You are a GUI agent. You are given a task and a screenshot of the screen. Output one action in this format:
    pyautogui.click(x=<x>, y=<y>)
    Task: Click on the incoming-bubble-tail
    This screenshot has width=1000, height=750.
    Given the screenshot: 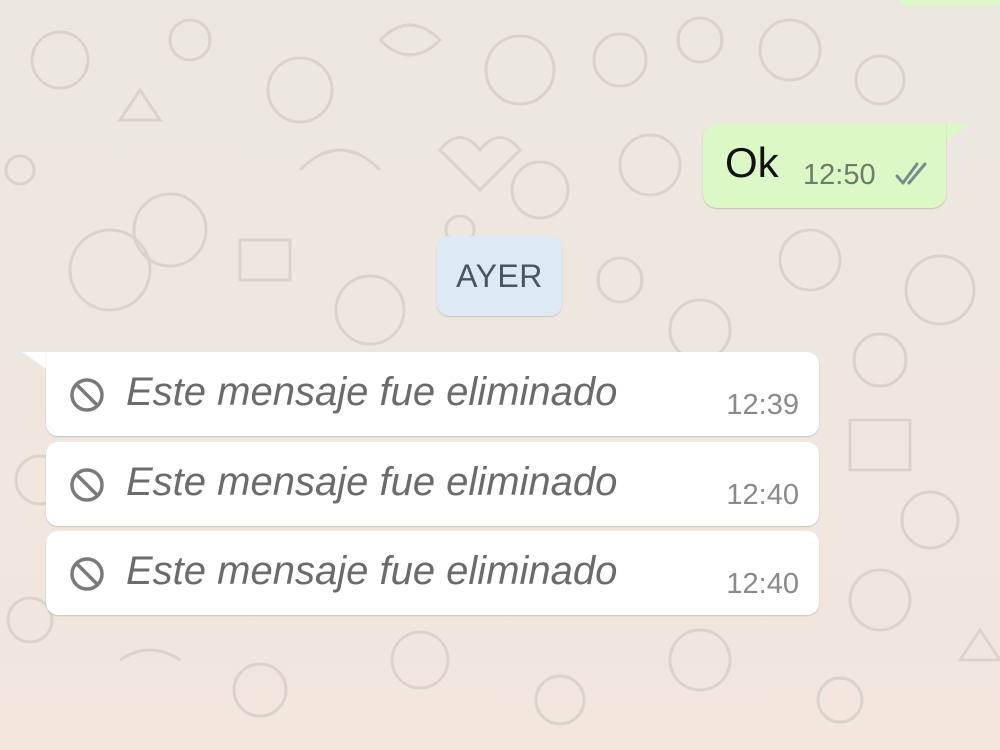 What is the action you would take?
    pyautogui.click(x=35, y=361)
    